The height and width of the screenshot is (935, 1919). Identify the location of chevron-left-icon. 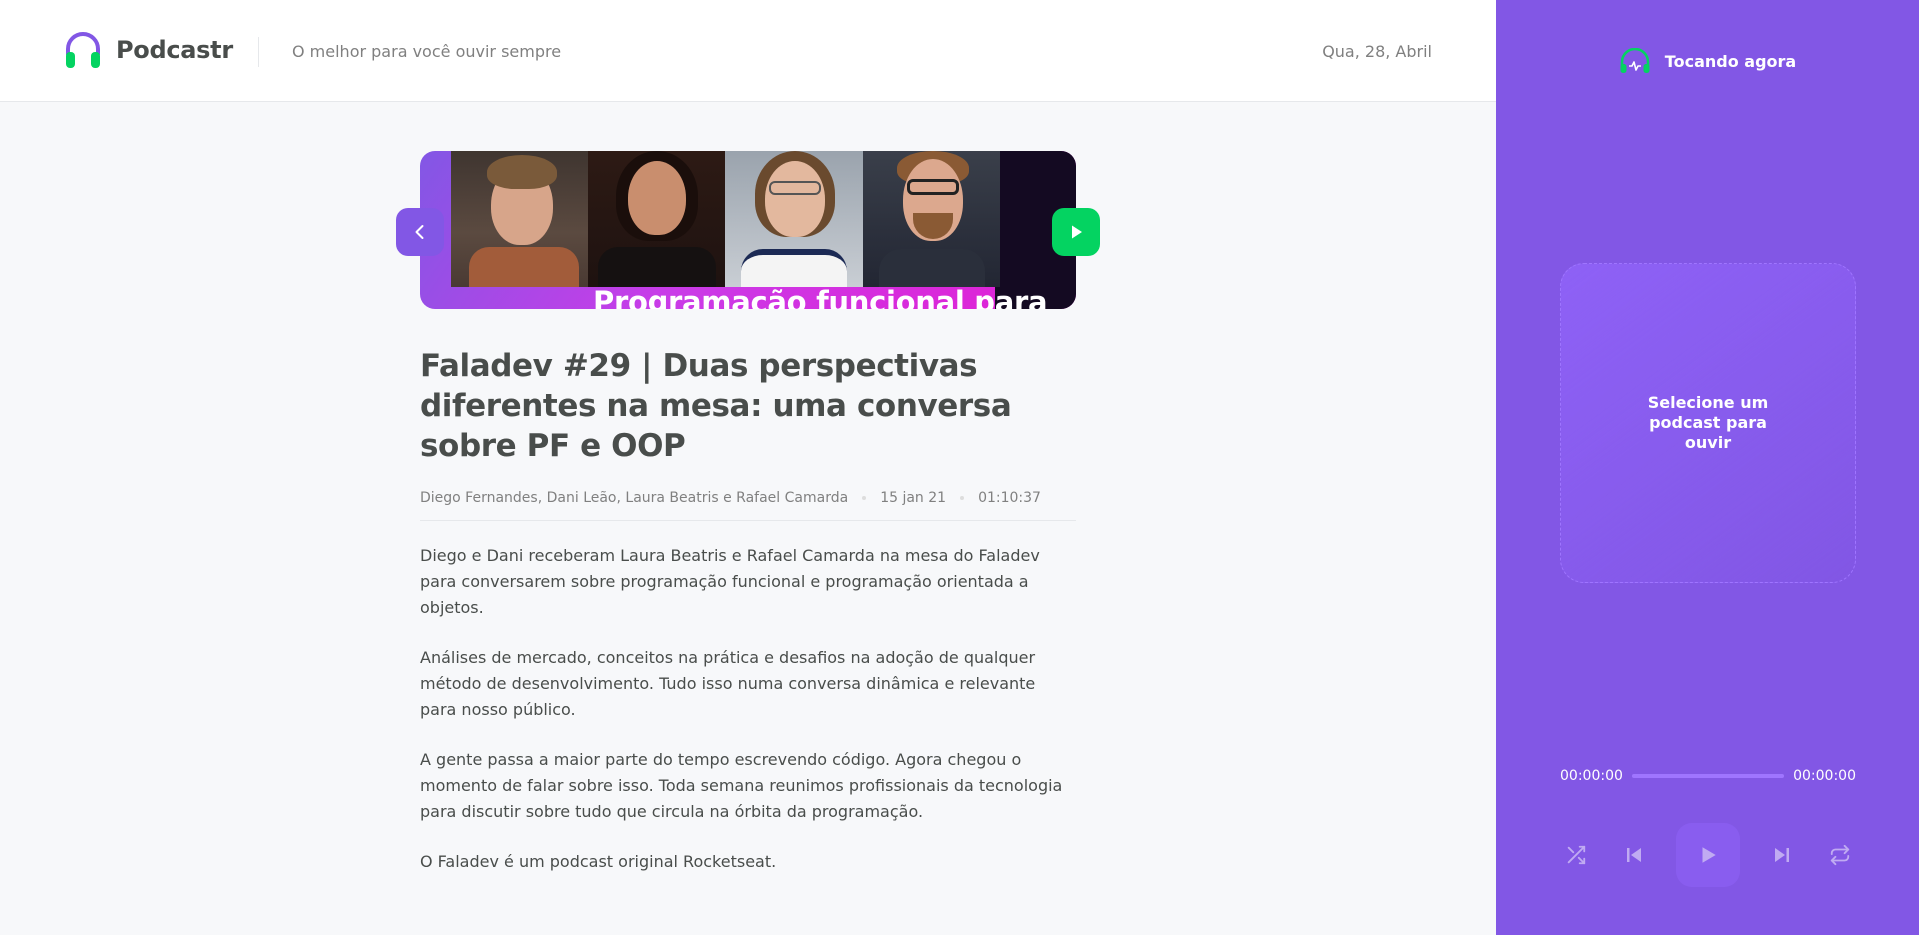
(419, 232).